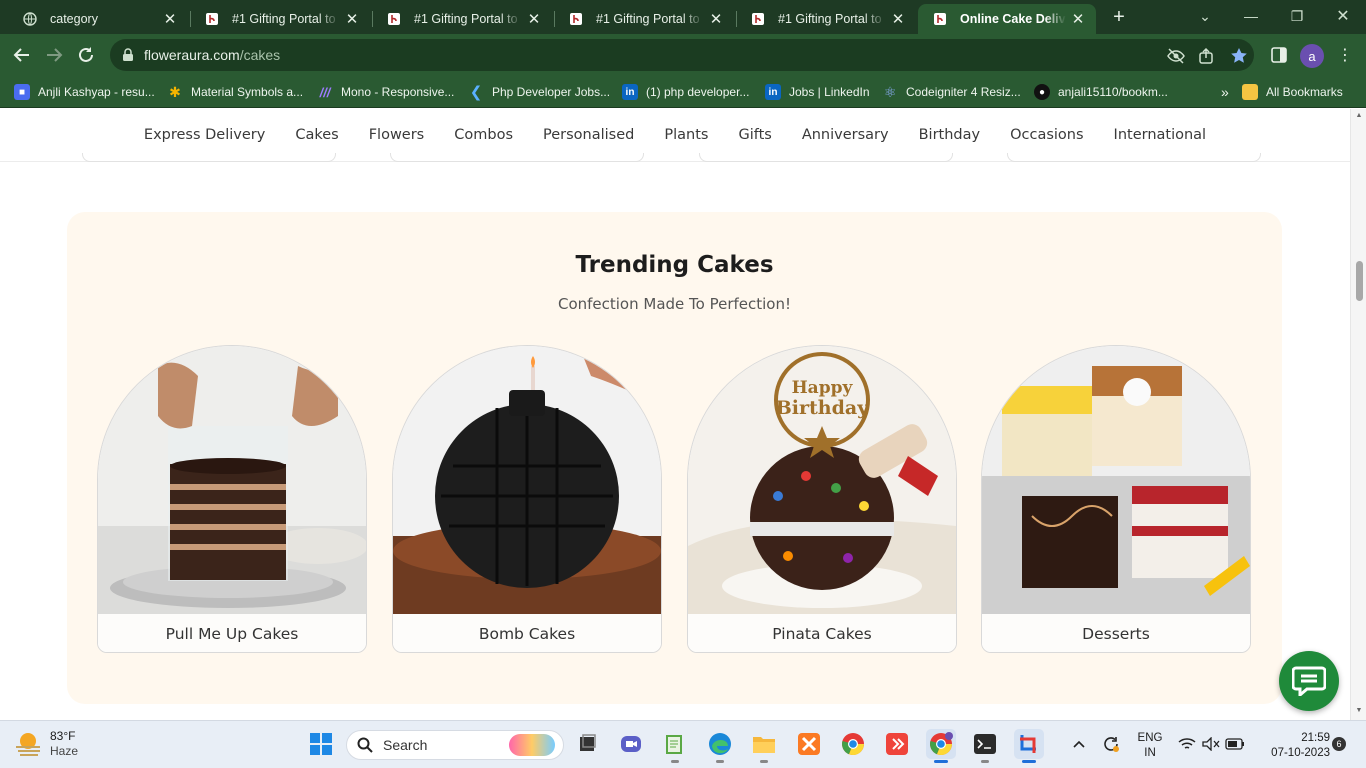 The image size is (1366, 768). I want to click on topper-line-2: Birthday, so click(822, 408).